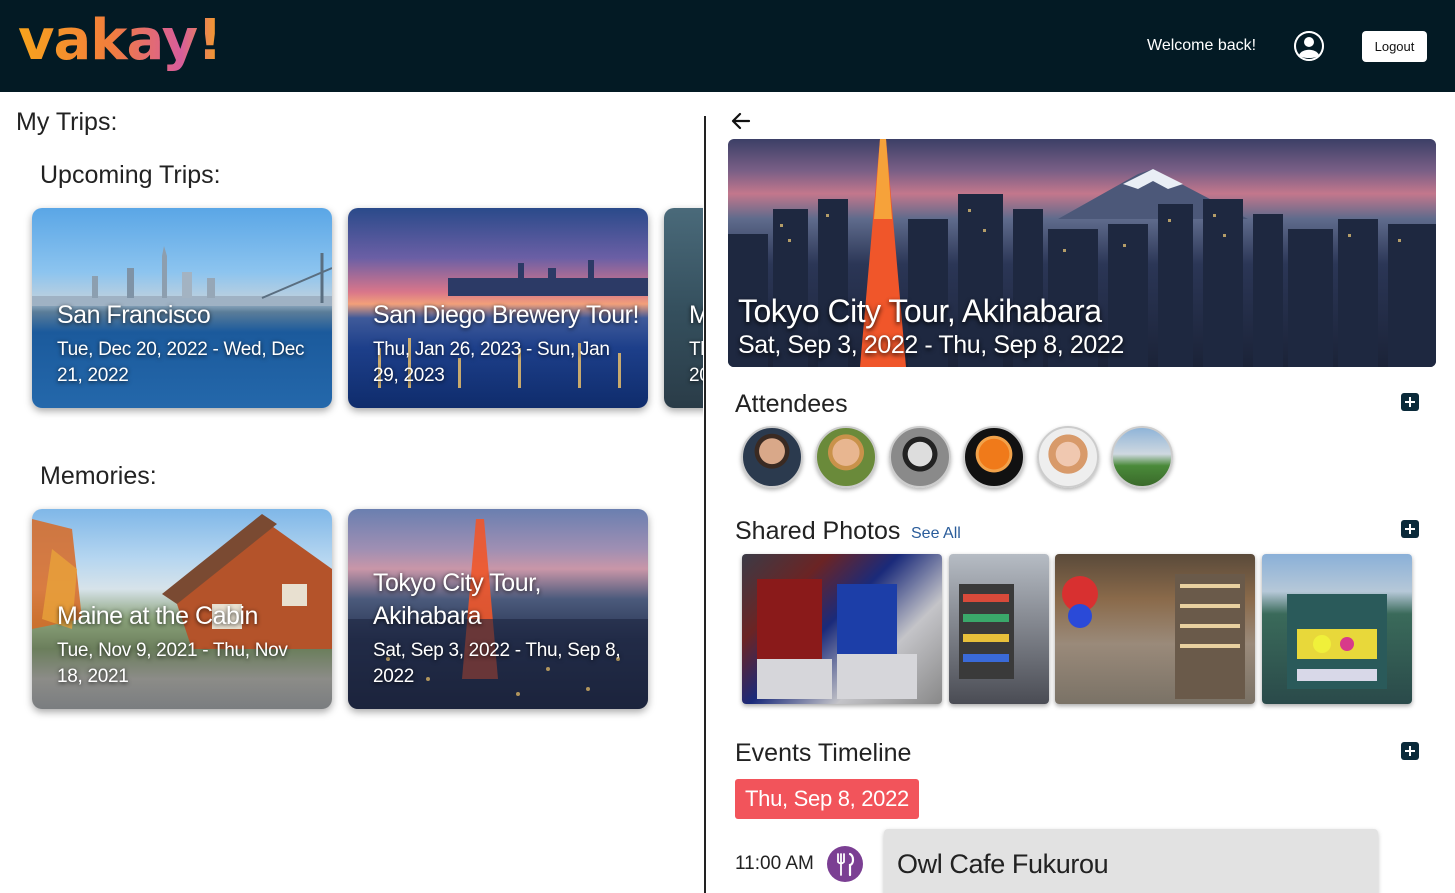 The width and height of the screenshot is (1455, 893). I want to click on top-navbar: vakay! Welcome back! Logout, so click(727, 46).